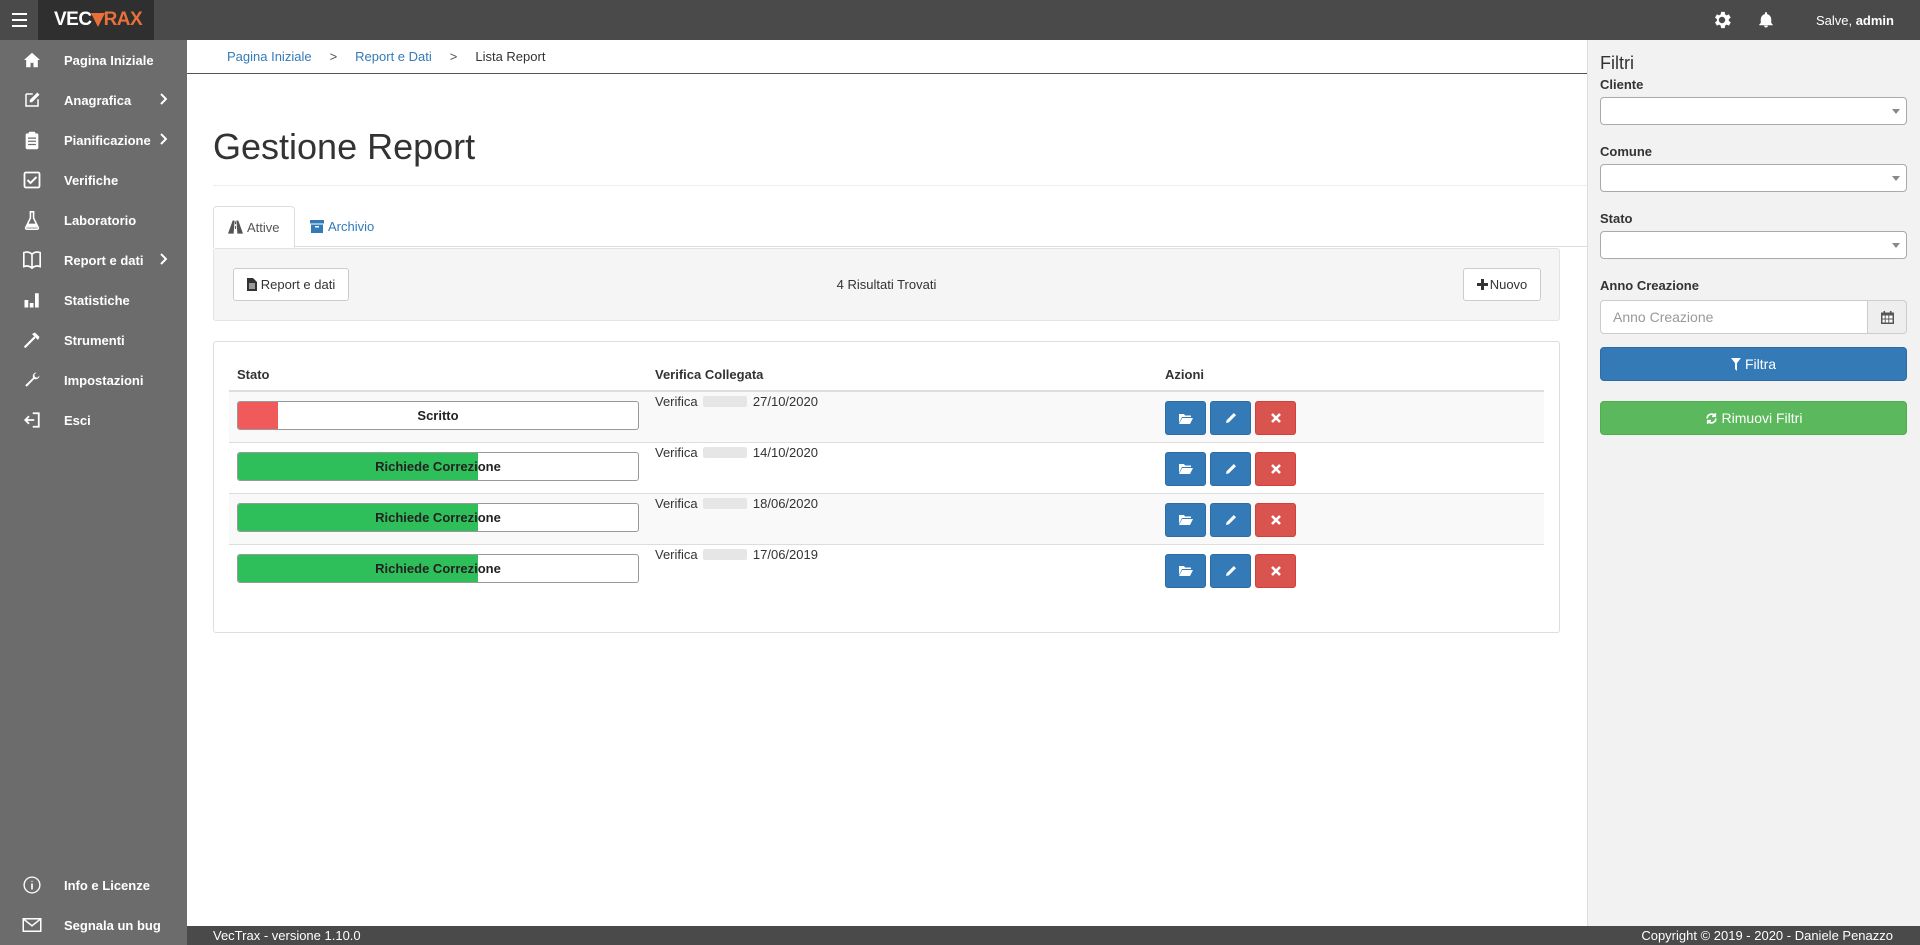 Image resolution: width=1920 pixels, height=945 pixels. I want to click on column-header-stato: Stato, so click(438, 375).